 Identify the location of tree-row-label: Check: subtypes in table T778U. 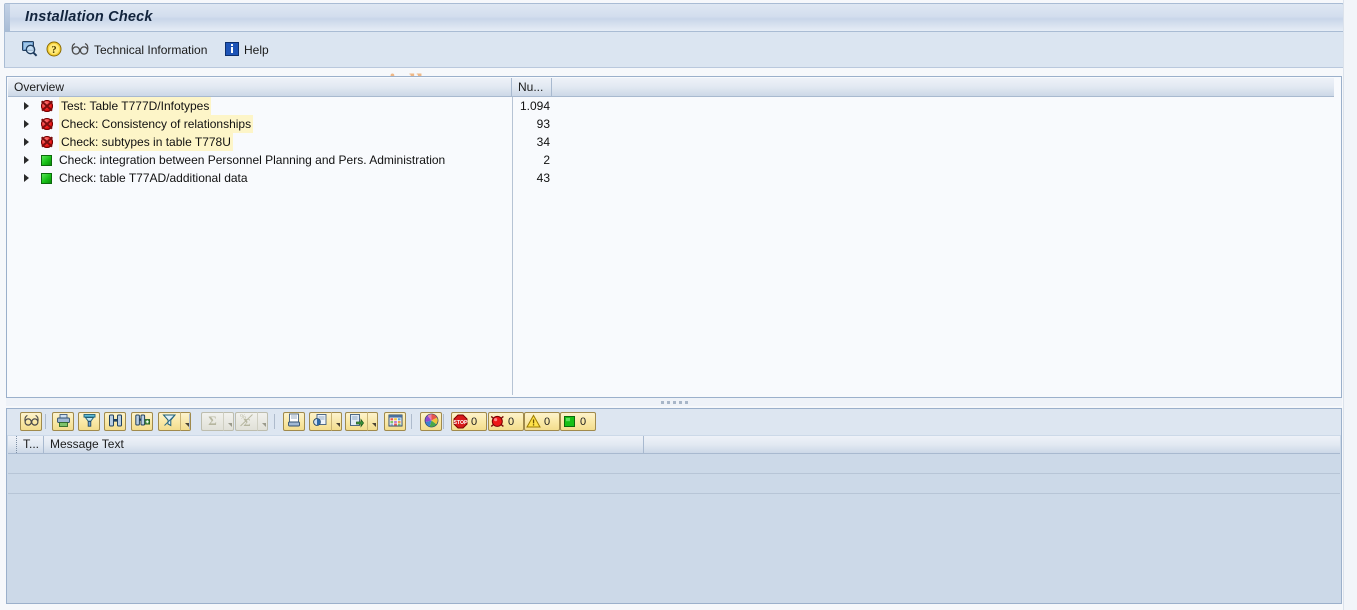
(146, 142).